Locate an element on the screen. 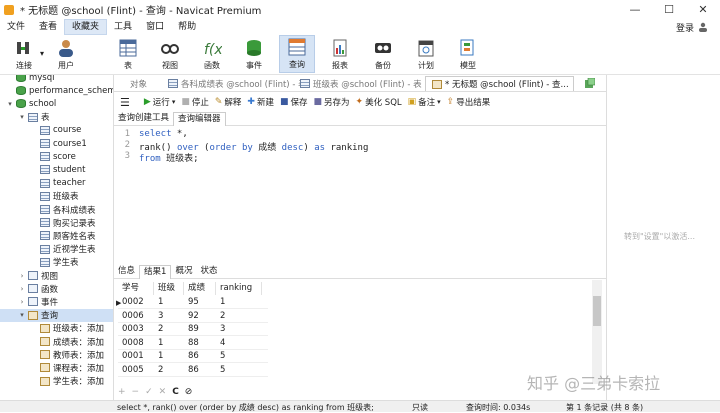  toolbar-schedule-button: 计划 is located at coordinates (426, 54).